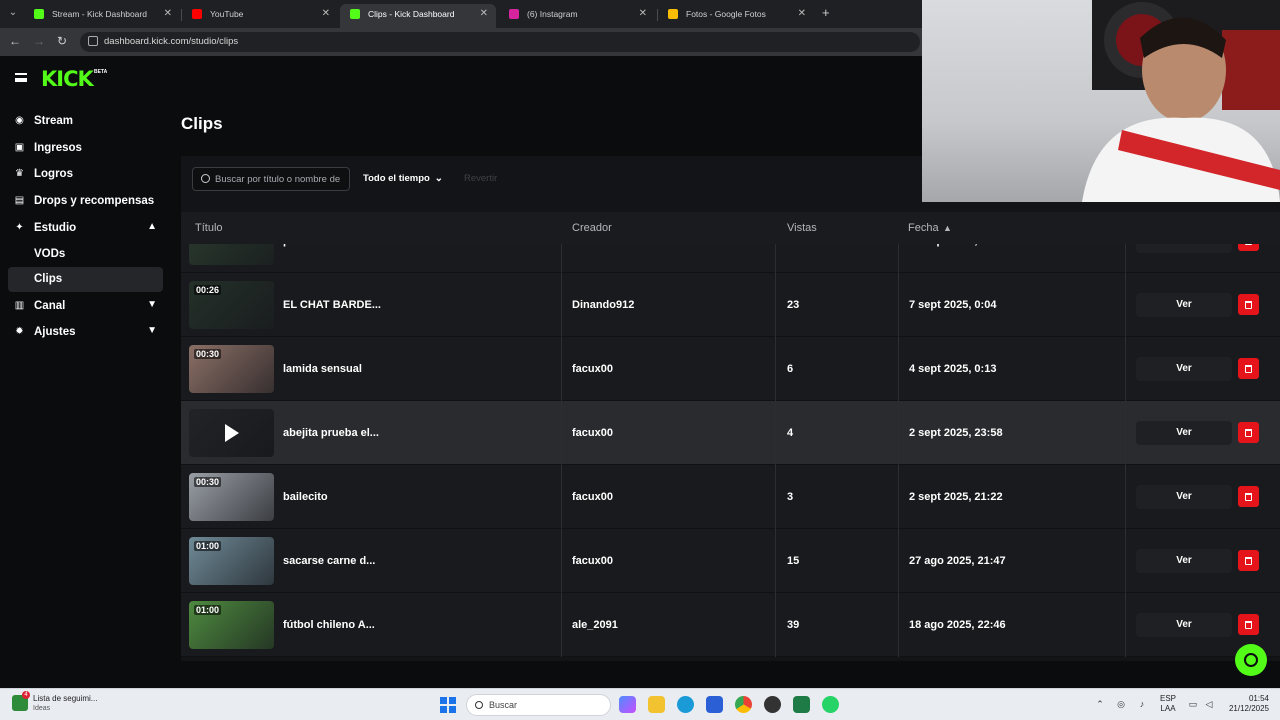 The image size is (1280, 720). I want to click on site-info-icon, so click(93, 41).